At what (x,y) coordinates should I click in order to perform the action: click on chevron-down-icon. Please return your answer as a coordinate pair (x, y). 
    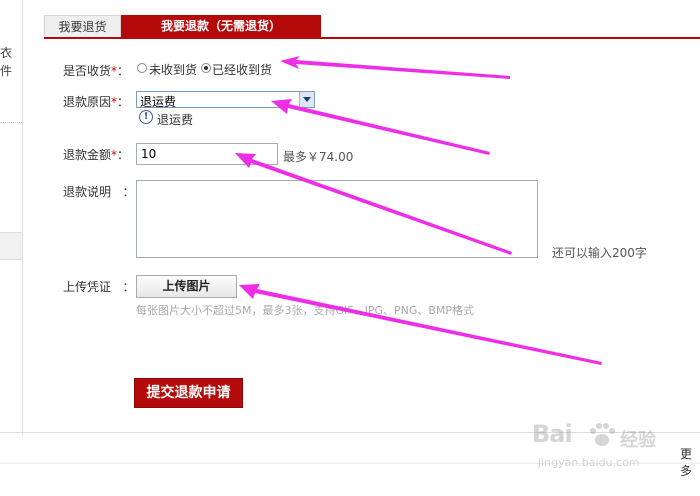
    Looking at the image, I should click on (306, 99).